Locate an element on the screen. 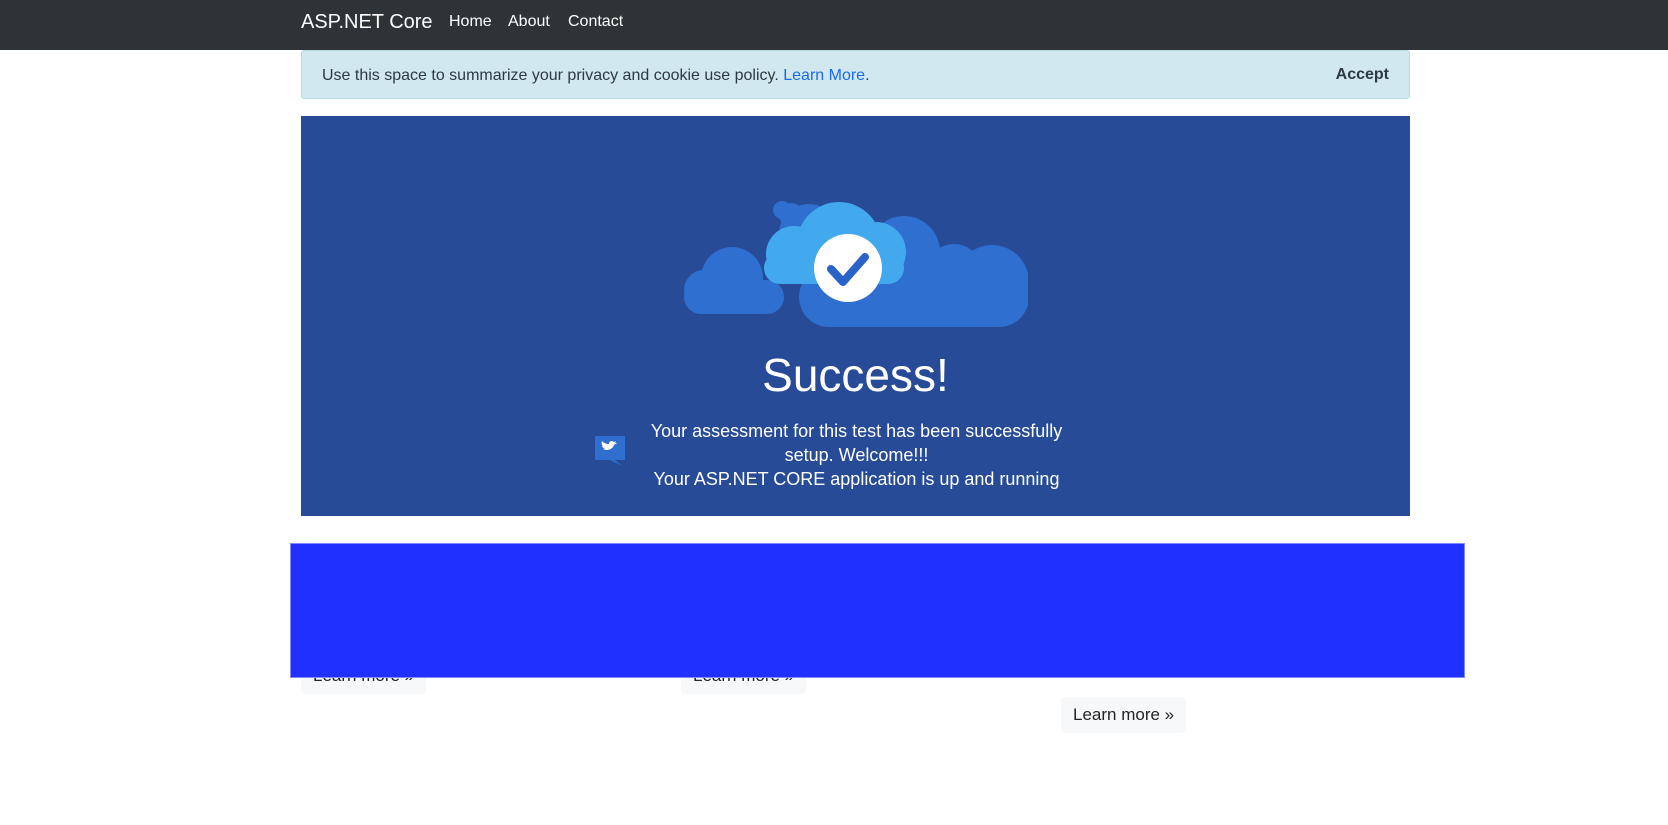 The height and width of the screenshot is (825, 1668). twitter-icon is located at coordinates (611, 451).